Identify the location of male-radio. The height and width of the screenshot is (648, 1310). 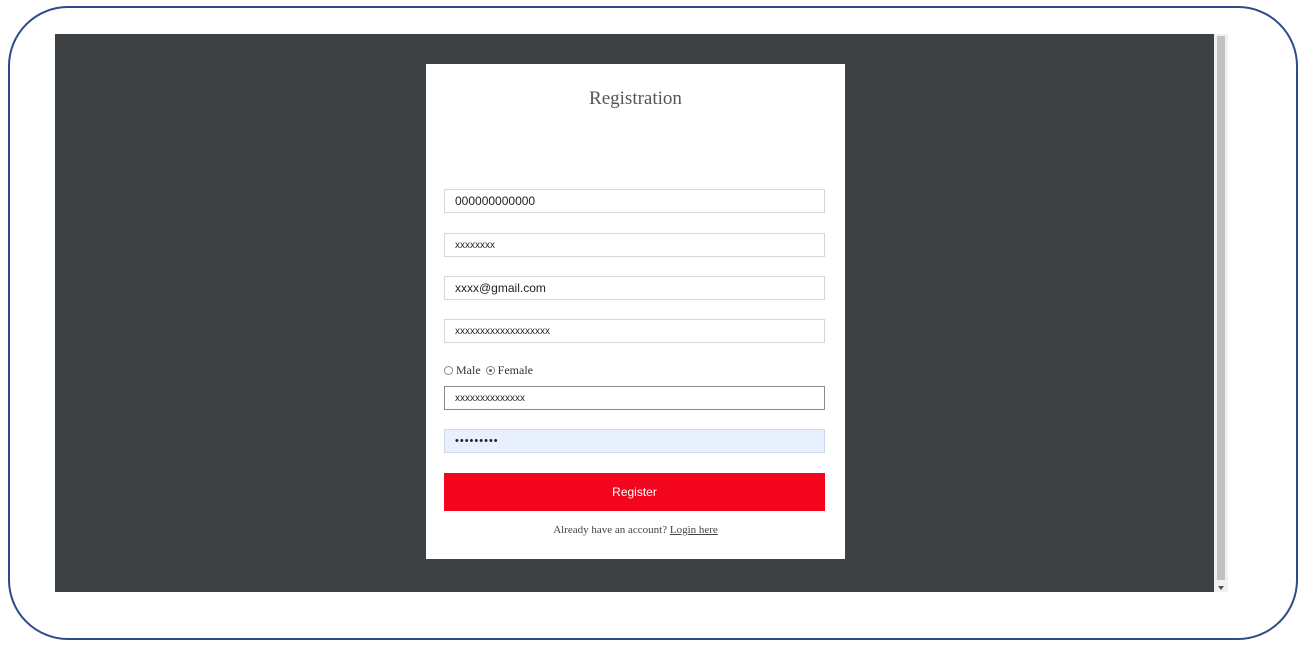
(448, 370).